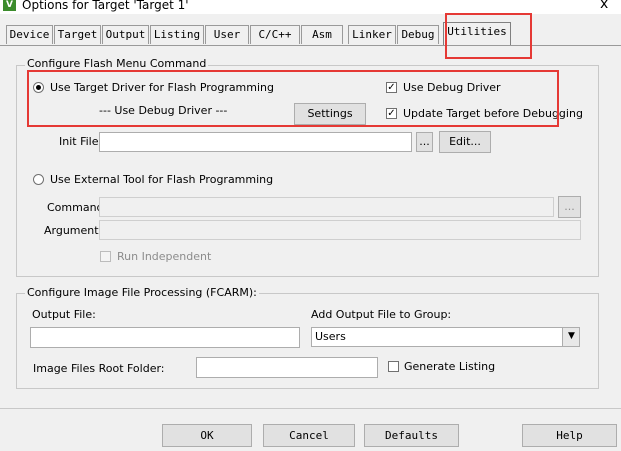 The height and width of the screenshot is (451, 621). I want to click on use-target-driver-label: Use Target Driver for Flash Programming, so click(162, 87).